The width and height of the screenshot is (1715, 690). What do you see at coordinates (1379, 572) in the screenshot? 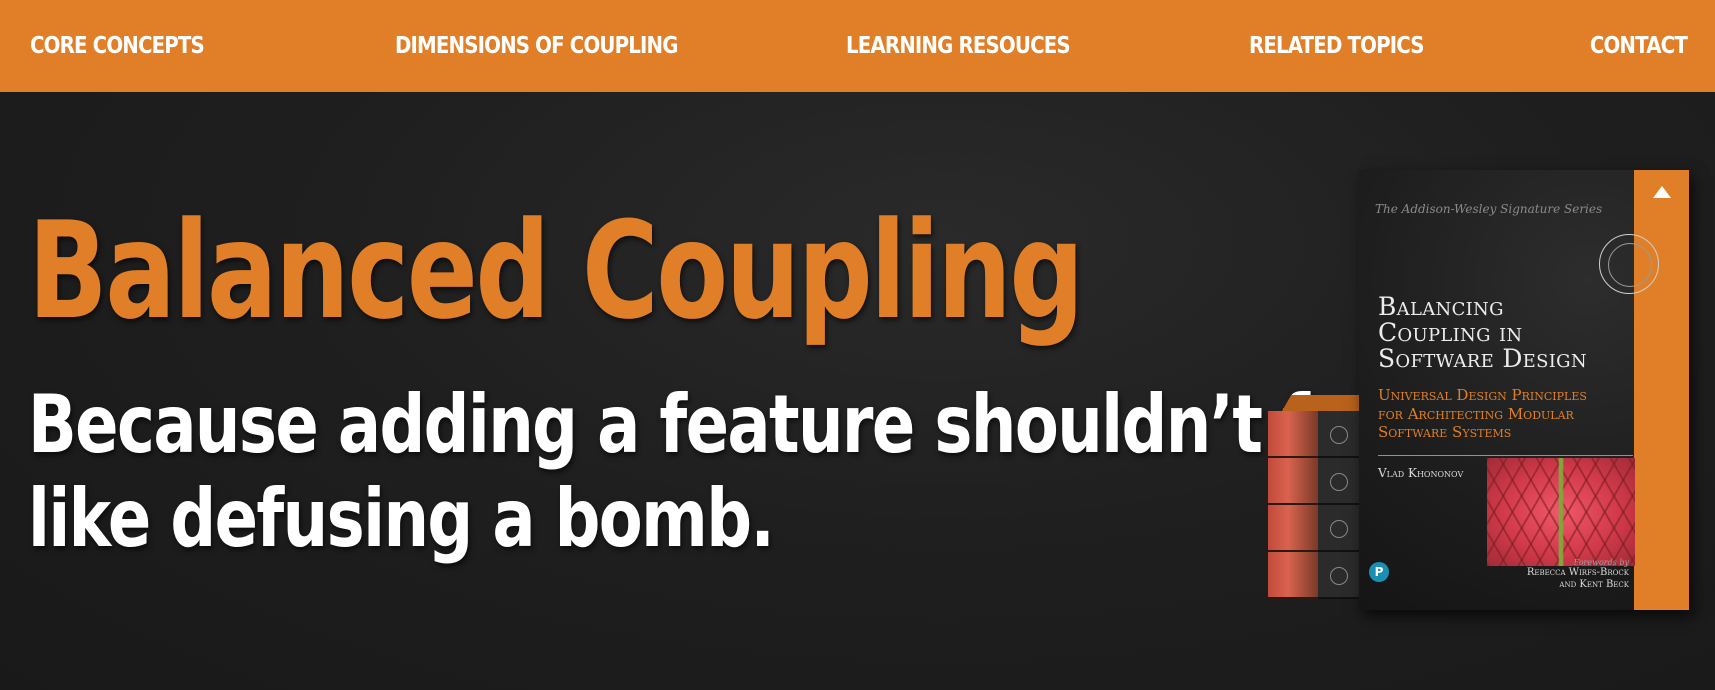
I see `pearson-logo-icon: P` at bounding box center [1379, 572].